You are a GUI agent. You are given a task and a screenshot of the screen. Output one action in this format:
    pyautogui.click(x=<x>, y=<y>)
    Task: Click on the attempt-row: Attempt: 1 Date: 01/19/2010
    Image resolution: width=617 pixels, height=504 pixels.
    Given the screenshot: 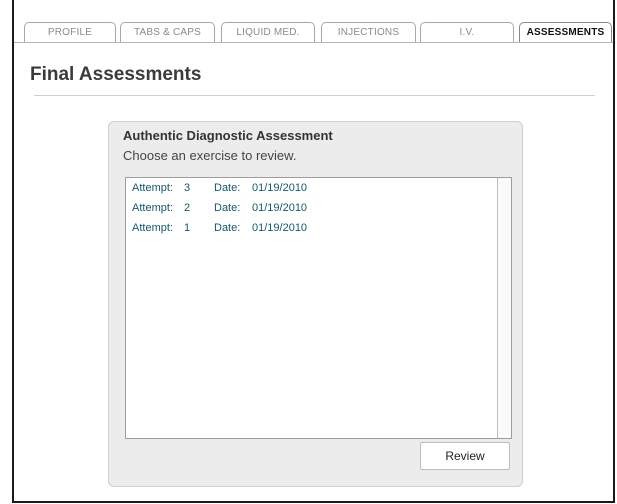 What is the action you would take?
    pyautogui.click(x=312, y=228)
    